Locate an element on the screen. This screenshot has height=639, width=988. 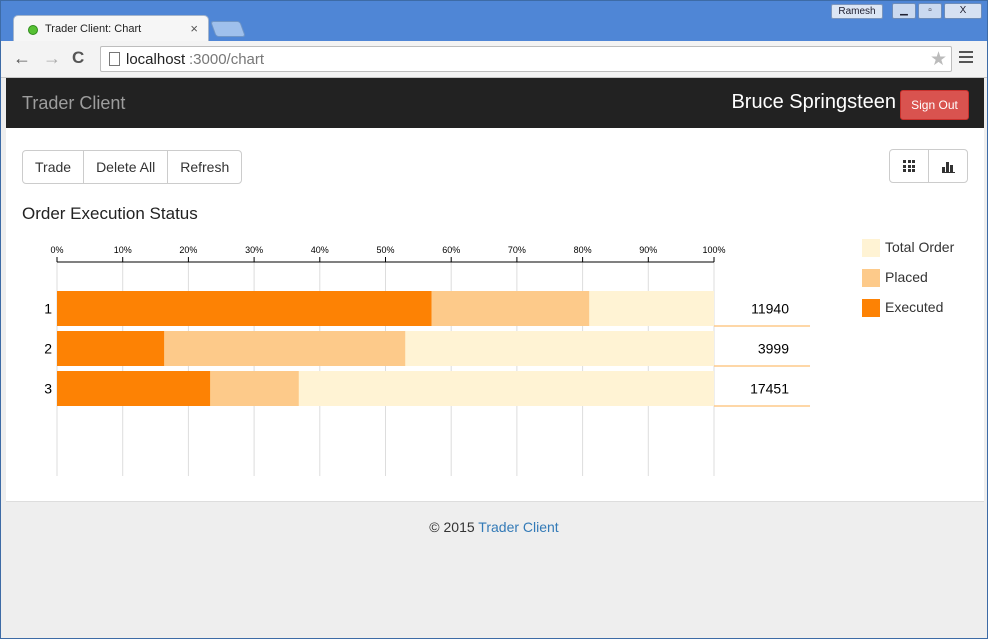
title-bar: Trader Client: Chart × Ramesh ▁ ▫ X is located at coordinates (494, 21).